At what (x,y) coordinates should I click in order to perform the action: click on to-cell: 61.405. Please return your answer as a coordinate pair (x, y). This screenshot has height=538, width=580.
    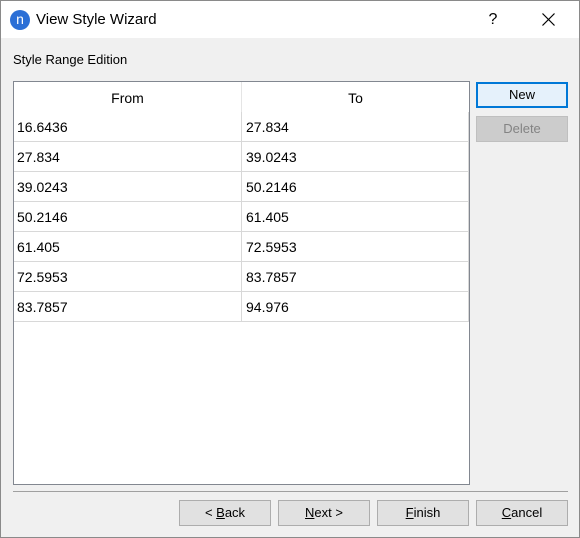
    Looking at the image, I should click on (355, 217).